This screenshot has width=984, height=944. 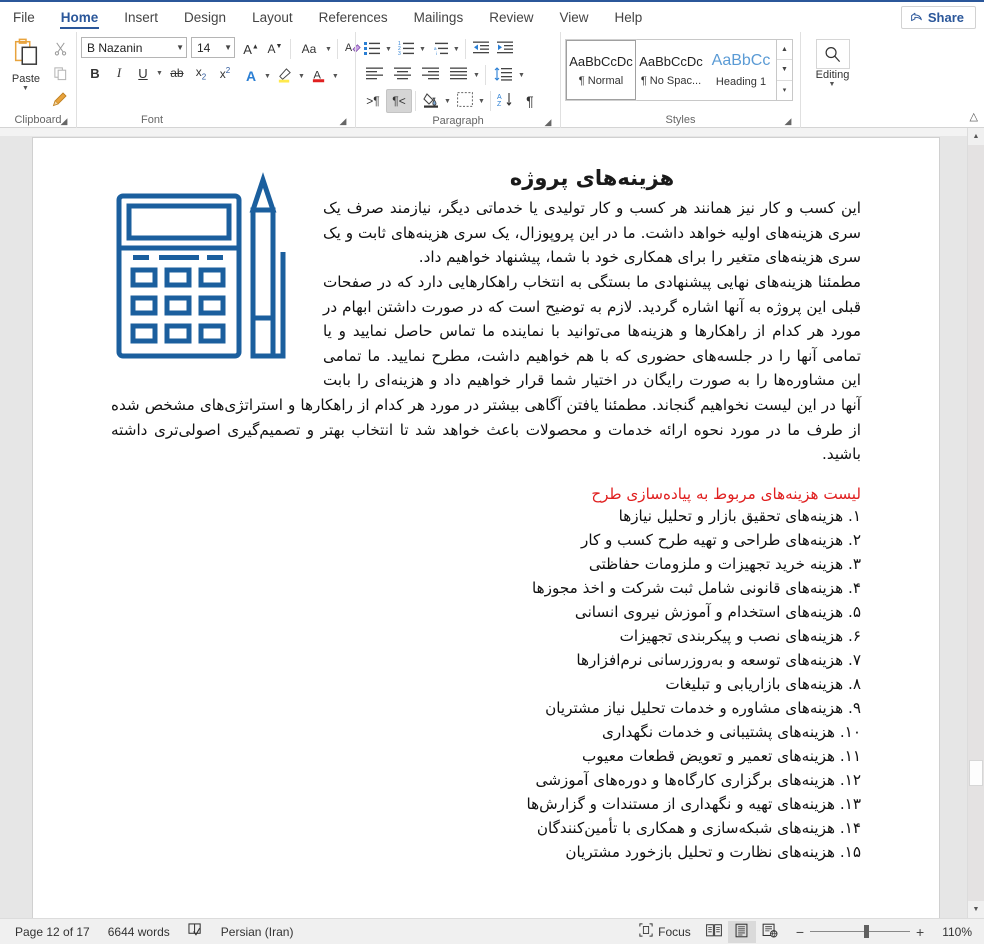 I want to click on font-color-dropdown-icon: ▼, so click(x=335, y=76).